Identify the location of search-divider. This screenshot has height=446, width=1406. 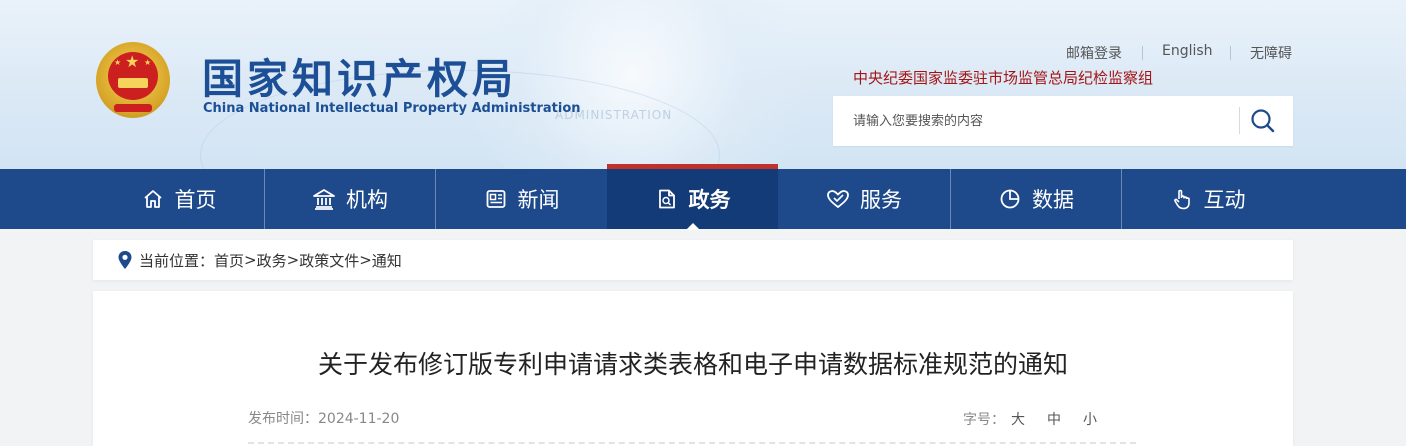
(1239, 120).